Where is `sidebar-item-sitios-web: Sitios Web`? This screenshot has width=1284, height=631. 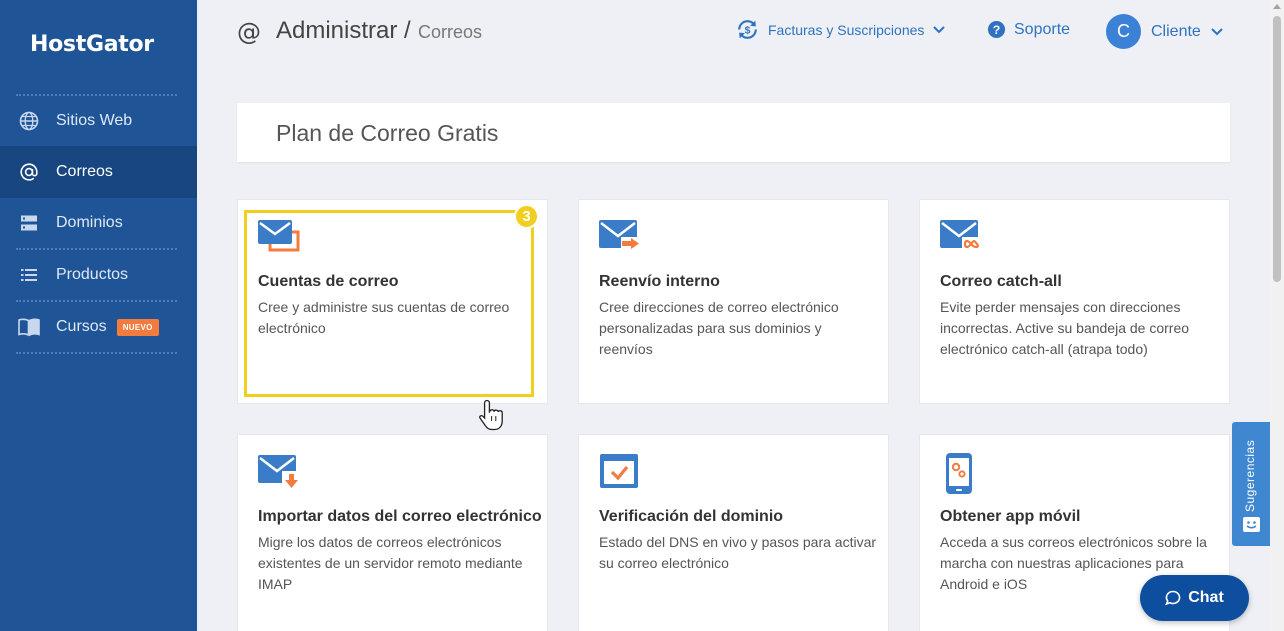
sidebar-item-sitios-web: Sitios Web is located at coordinates (98, 121).